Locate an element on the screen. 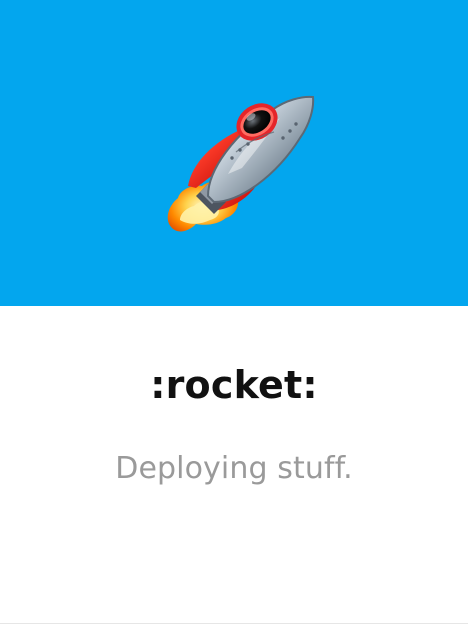  emoji-description: Deploying stuff. is located at coordinates (234, 468).